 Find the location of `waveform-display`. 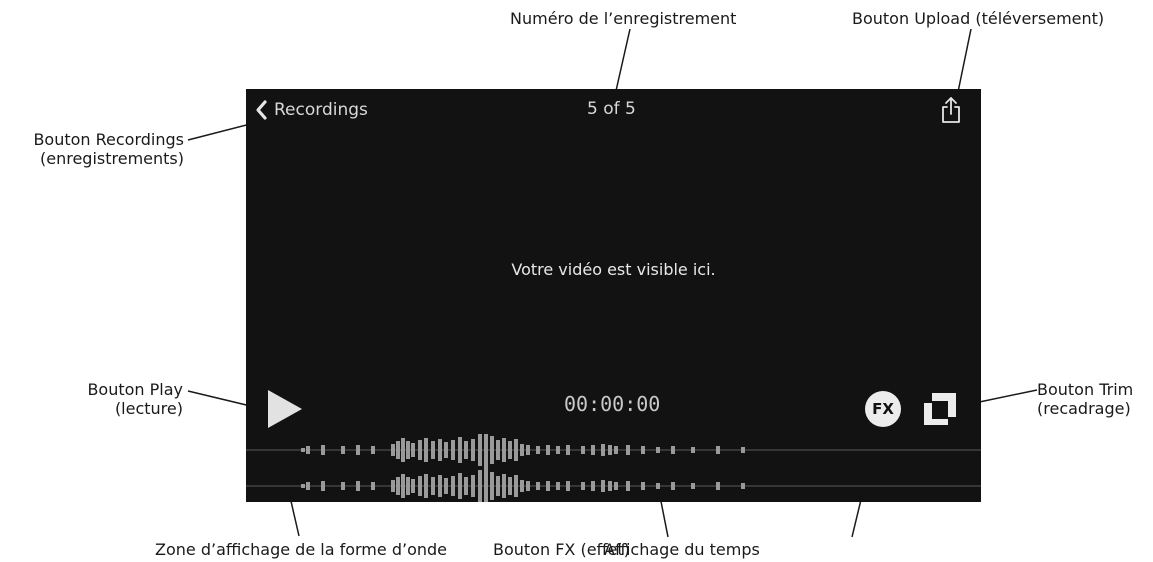

waveform-display is located at coordinates (613, 468).